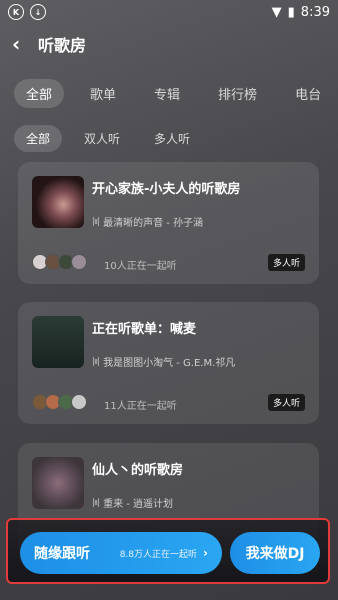 The image size is (338, 600). What do you see at coordinates (39, 93) in the screenshot?
I see `tab-all: 全部` at bounding box center [39, 93].